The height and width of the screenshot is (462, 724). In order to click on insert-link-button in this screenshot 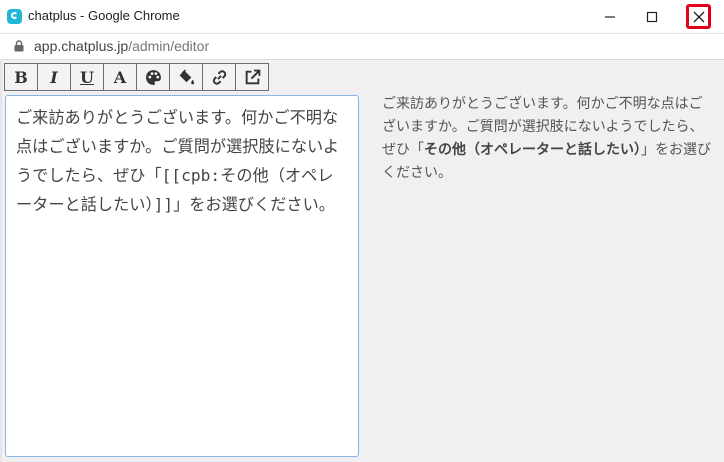, I will do `click(219, 77)`.